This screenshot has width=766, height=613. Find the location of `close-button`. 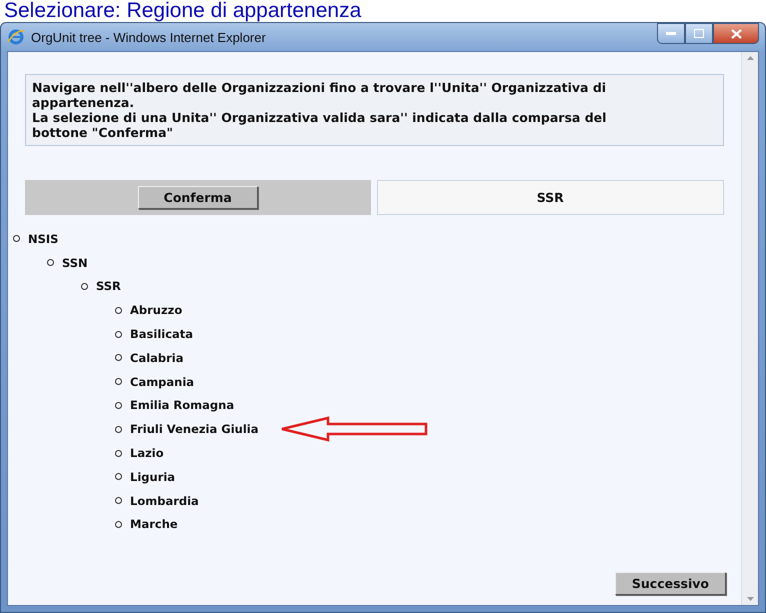

close-button is located at coordinates (736, 33).